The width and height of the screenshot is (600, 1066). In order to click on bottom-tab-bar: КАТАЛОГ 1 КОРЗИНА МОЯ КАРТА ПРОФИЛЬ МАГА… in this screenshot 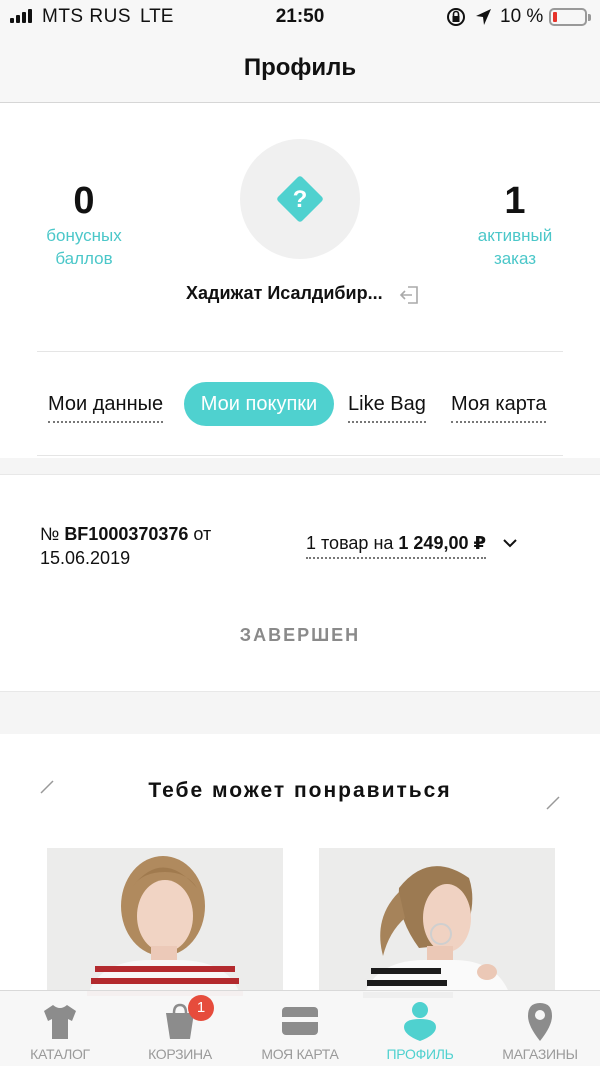, I will do `click(300, 1028)`.